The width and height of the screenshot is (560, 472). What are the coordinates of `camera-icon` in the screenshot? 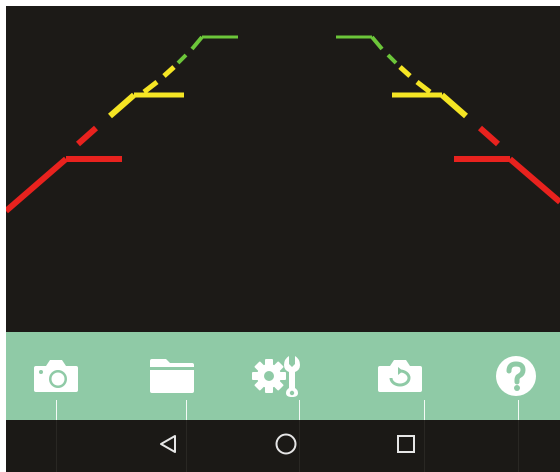 It's located at (56, 376).